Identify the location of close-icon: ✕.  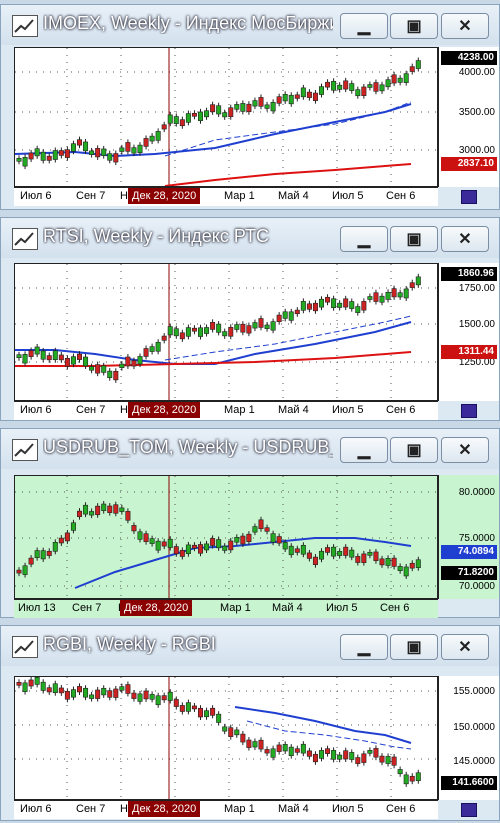
(465, 647).